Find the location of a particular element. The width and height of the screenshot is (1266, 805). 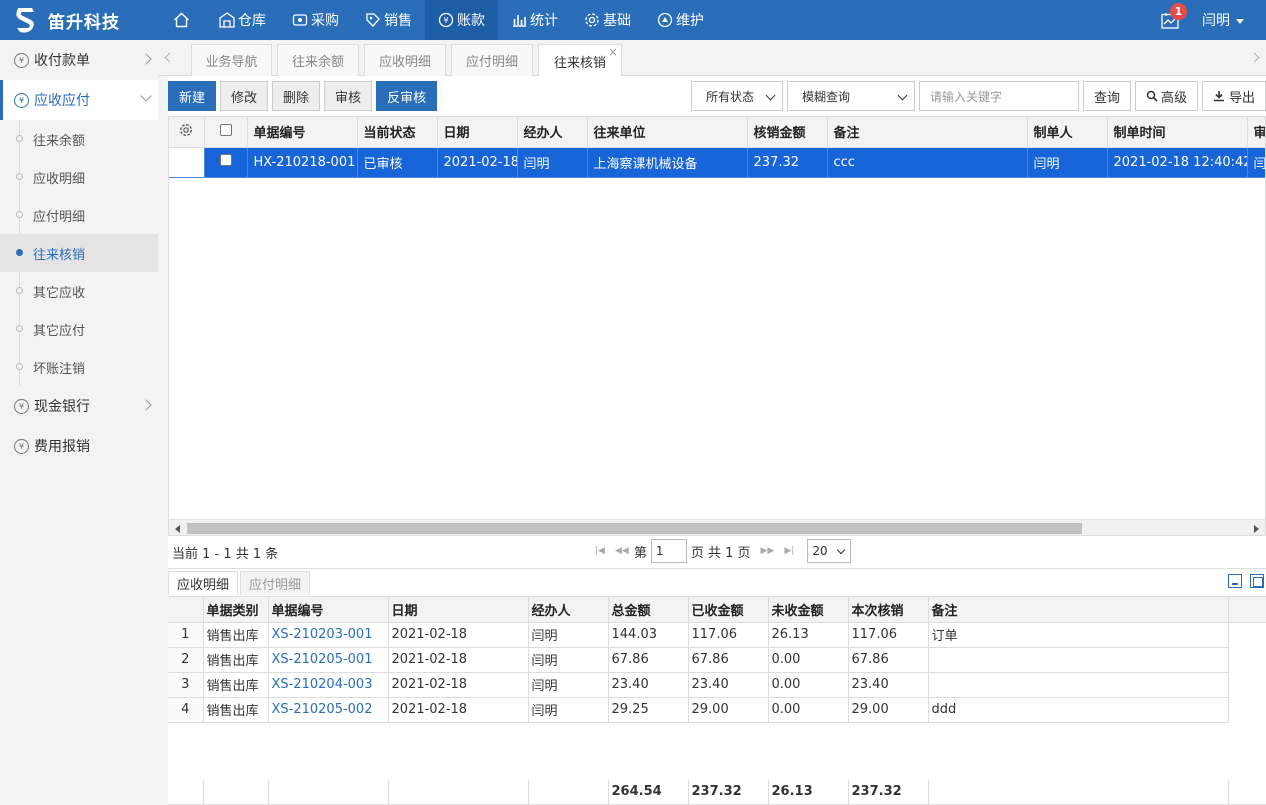

query-button: 查询 is located at coordinates (1106, 96).